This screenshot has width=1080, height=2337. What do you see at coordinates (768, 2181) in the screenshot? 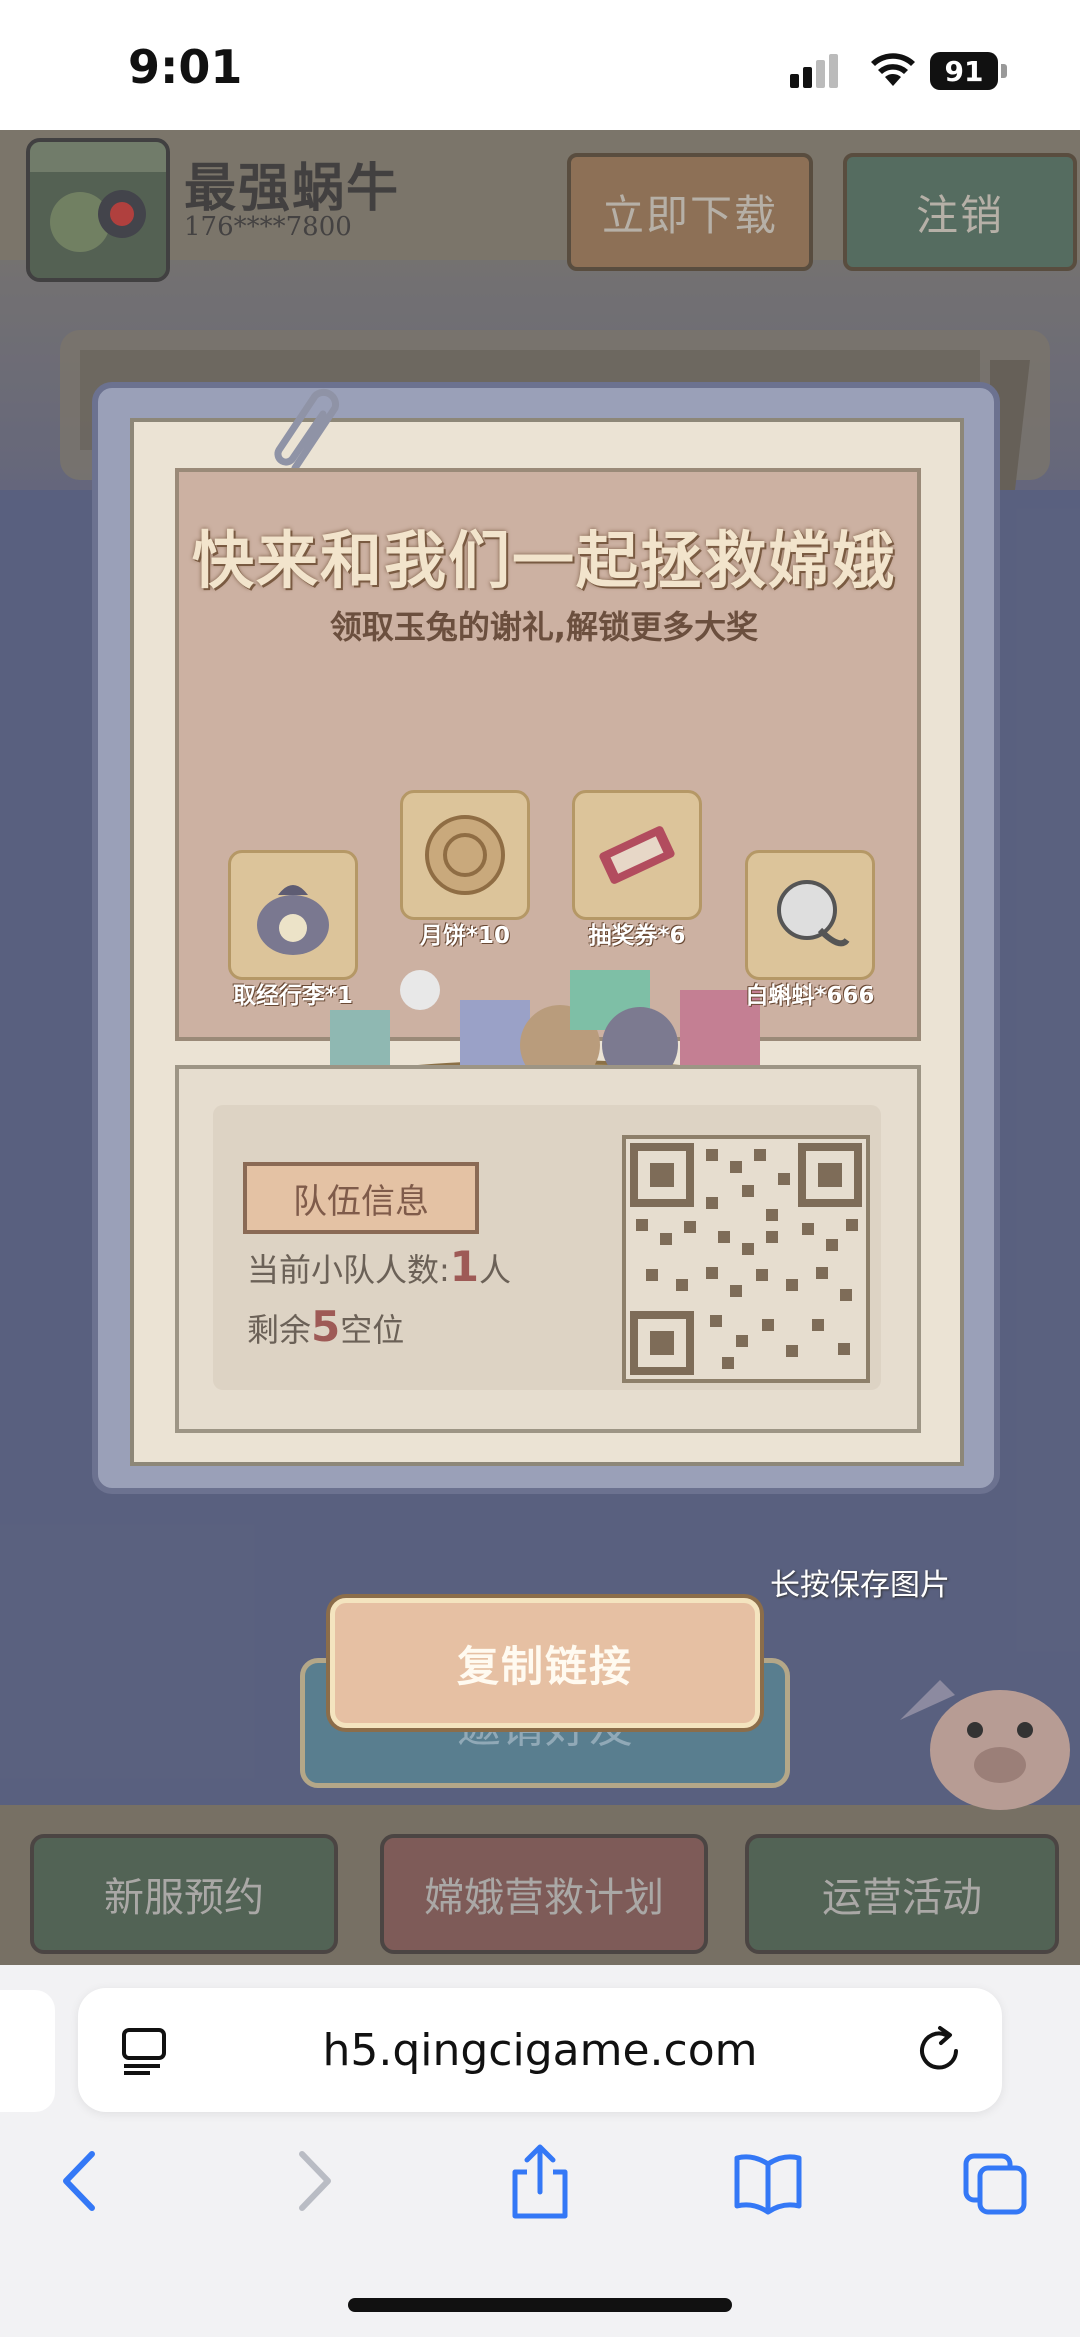
I see `bookmarks-icon` at bounding box center [768, 2181].